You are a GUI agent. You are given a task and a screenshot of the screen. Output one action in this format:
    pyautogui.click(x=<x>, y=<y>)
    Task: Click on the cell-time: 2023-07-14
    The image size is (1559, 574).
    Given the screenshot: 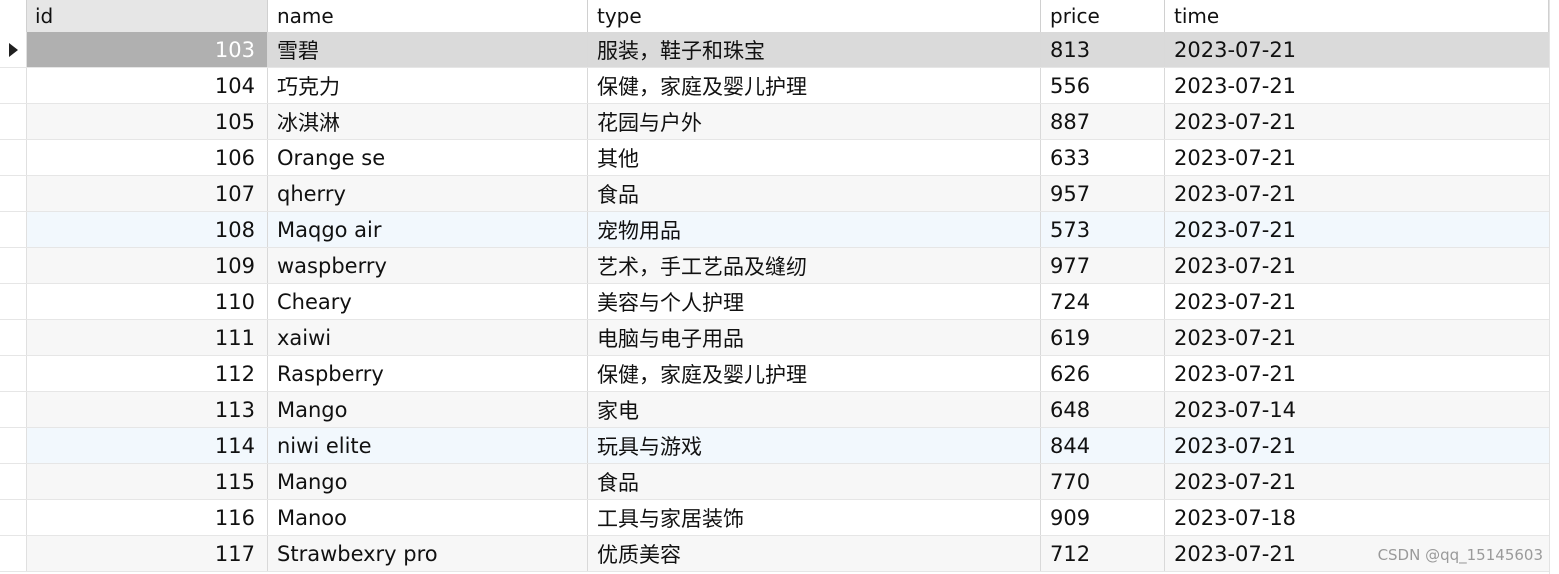 What is the action you would take?
    pyautogui.click(x=1357, y=409)
    